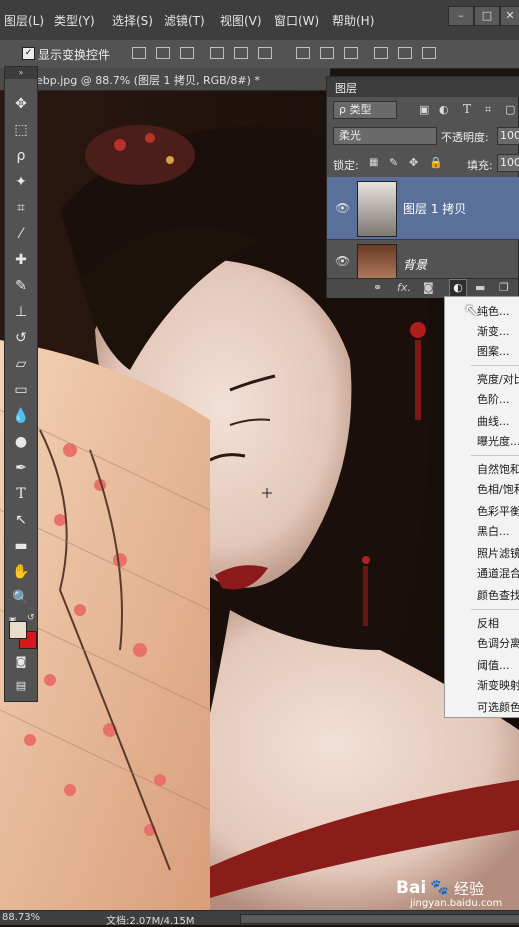 This screenshot has width=519, height=927. What do you see at coordinates (487, 16) in the screenshot?
I see `maximize-icon: □` at bounding box center [487, 16].